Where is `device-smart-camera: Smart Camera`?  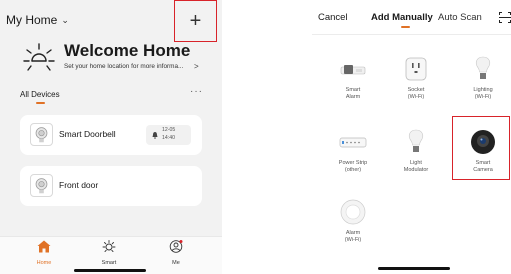
device-smart-camera: Smart Camera is located at coordinates (483, 151).